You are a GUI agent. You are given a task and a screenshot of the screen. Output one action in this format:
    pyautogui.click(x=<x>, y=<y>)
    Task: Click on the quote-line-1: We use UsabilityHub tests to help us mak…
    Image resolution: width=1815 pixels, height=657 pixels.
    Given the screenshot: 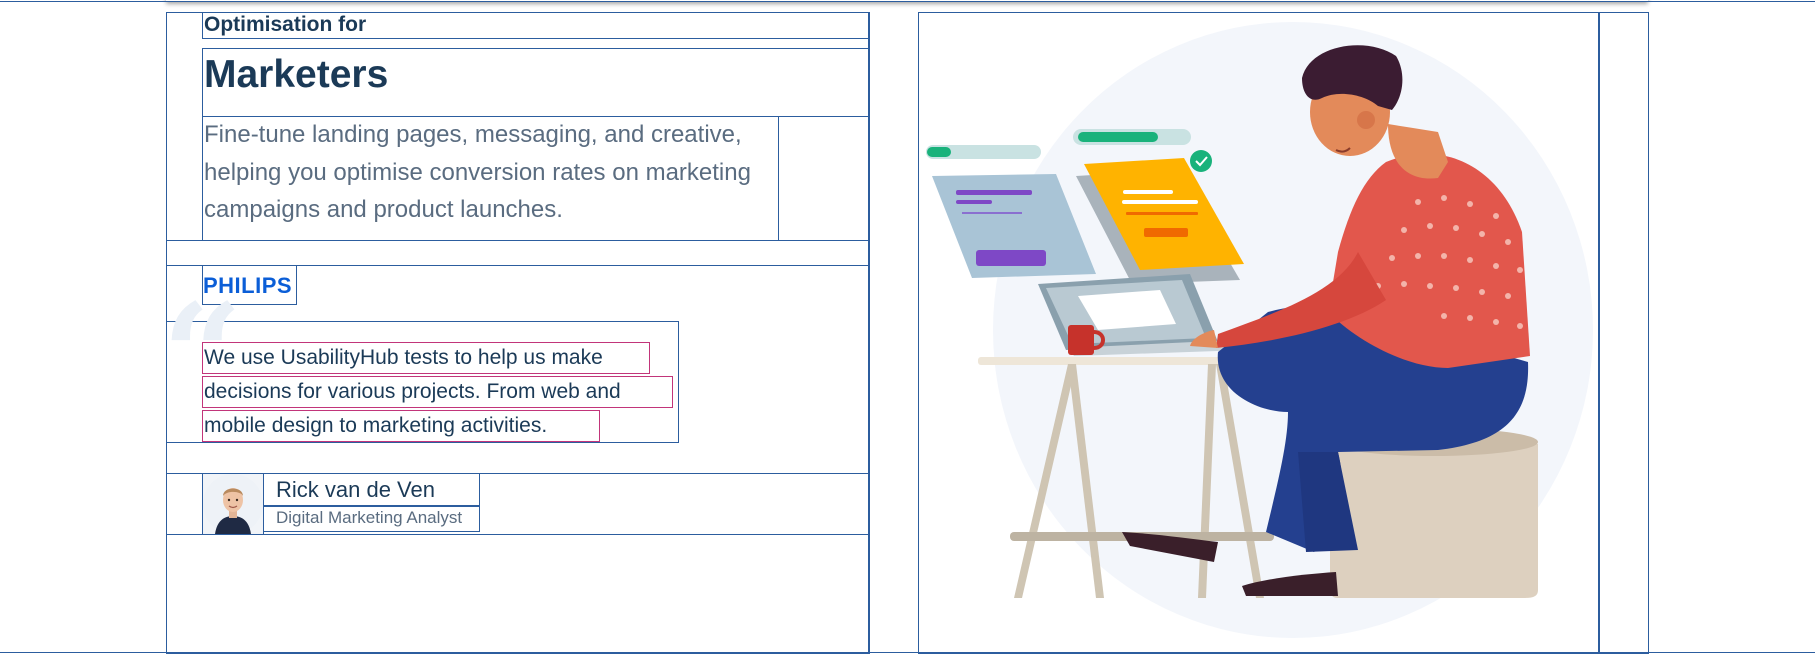 What is the action you would take?
    pyautogui.click(x=403, y=357)
    